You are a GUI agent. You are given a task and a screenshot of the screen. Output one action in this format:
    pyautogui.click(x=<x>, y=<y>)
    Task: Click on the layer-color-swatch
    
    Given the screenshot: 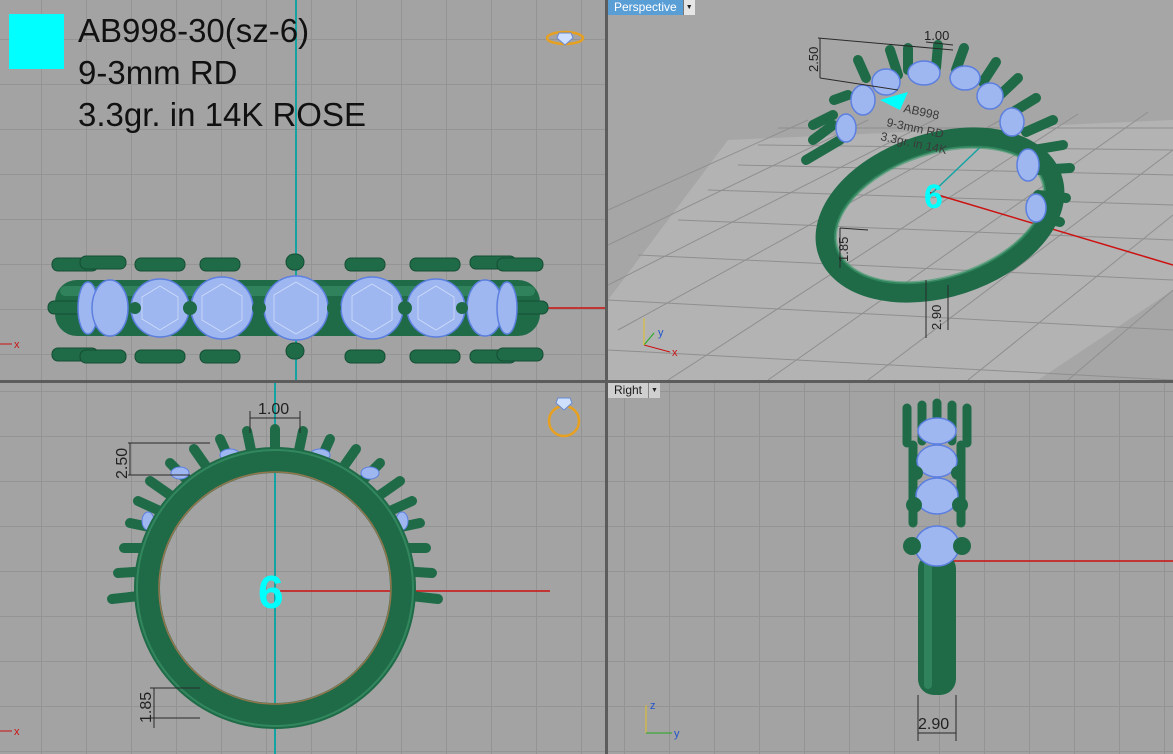 What is the action you would take?
    pyautogui.click(x=36, y=41)
    